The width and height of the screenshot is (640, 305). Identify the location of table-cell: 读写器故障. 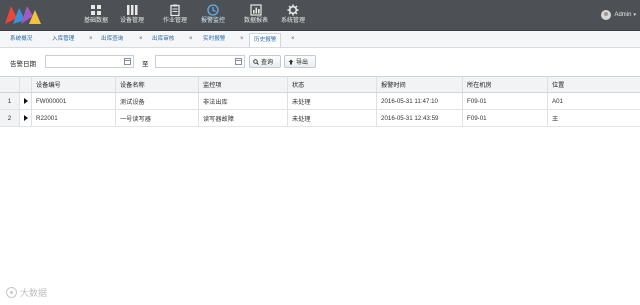
(243, 118).